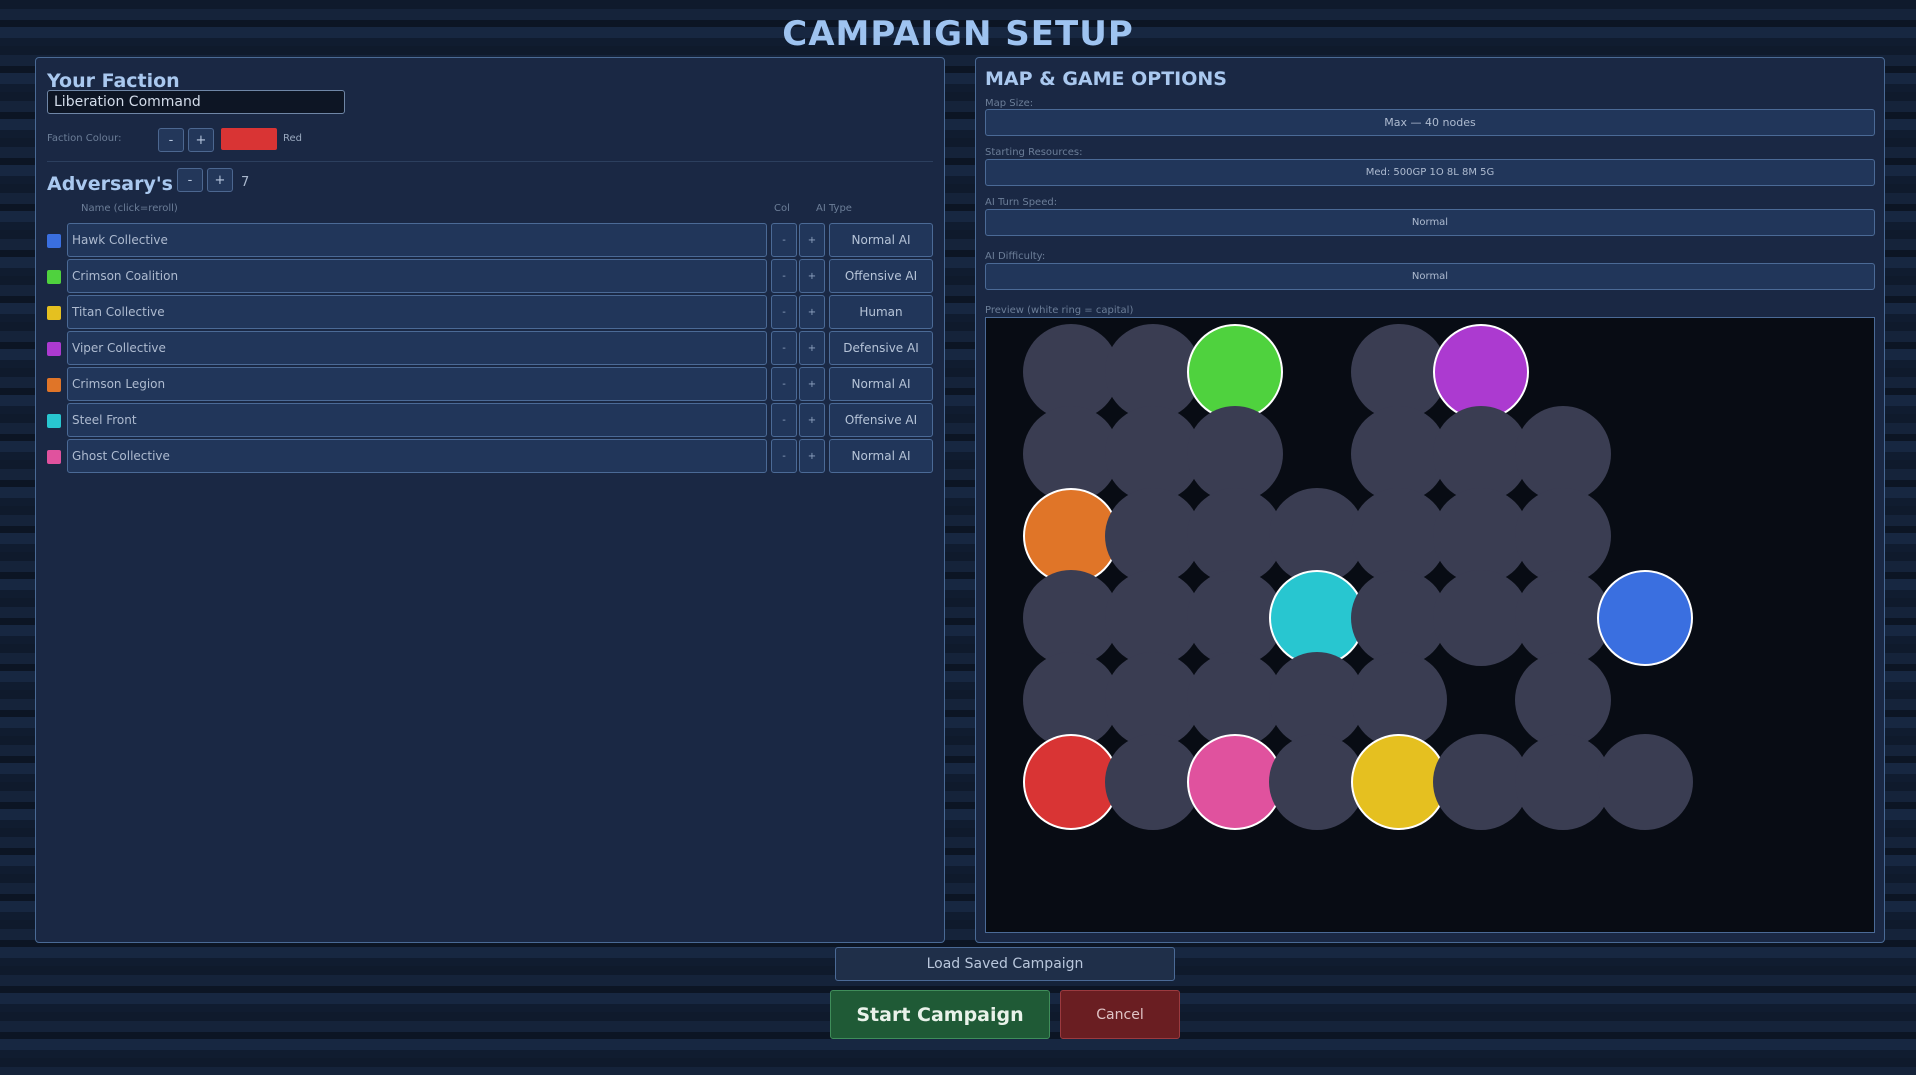 This screenshot has height=1075, width=1916. I want to click on adversary-row: Viper Collective - + Defensive AI, so click(490, 348).